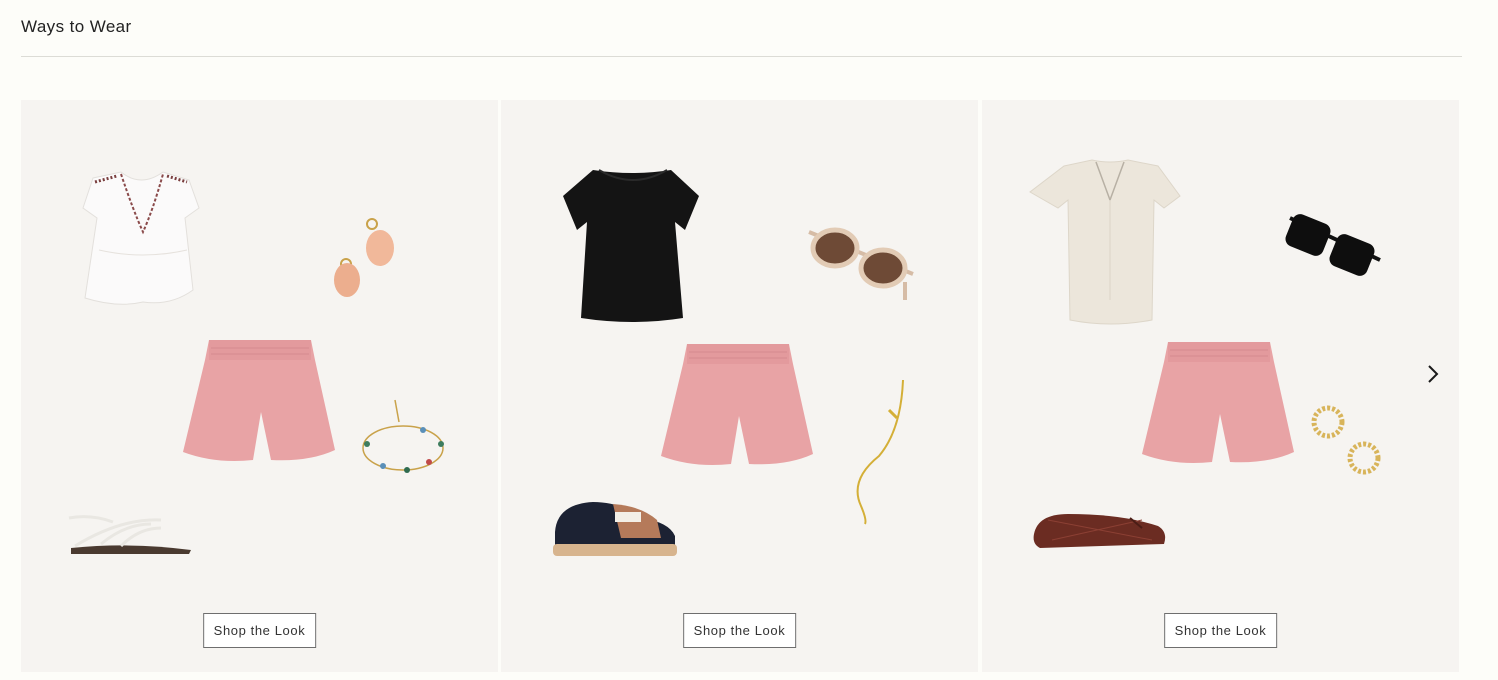 This screenshot has height=680, width=1498. I want to click on look-2-outfit-image, so click(733, 362).